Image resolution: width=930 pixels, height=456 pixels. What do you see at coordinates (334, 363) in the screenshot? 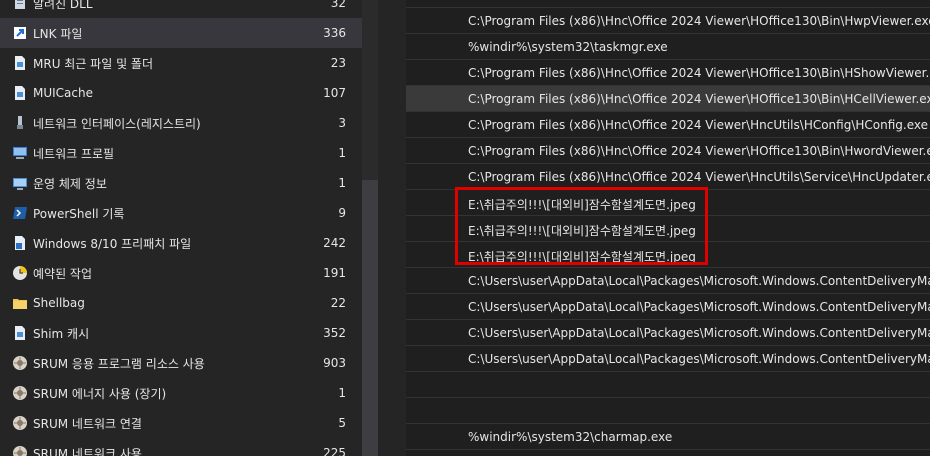
I see `sidebar-item-count: 903` at bounding box center [334, 363].